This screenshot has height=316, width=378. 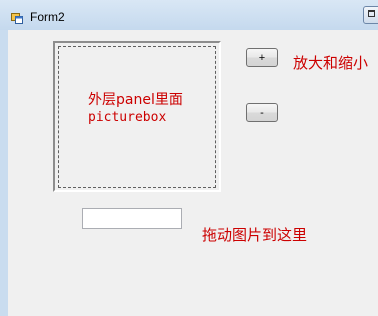 What do you see at coordinates (262, 112) in the screenshot?
I see `zoom-out-button: -` at bounding box center [262, 112].